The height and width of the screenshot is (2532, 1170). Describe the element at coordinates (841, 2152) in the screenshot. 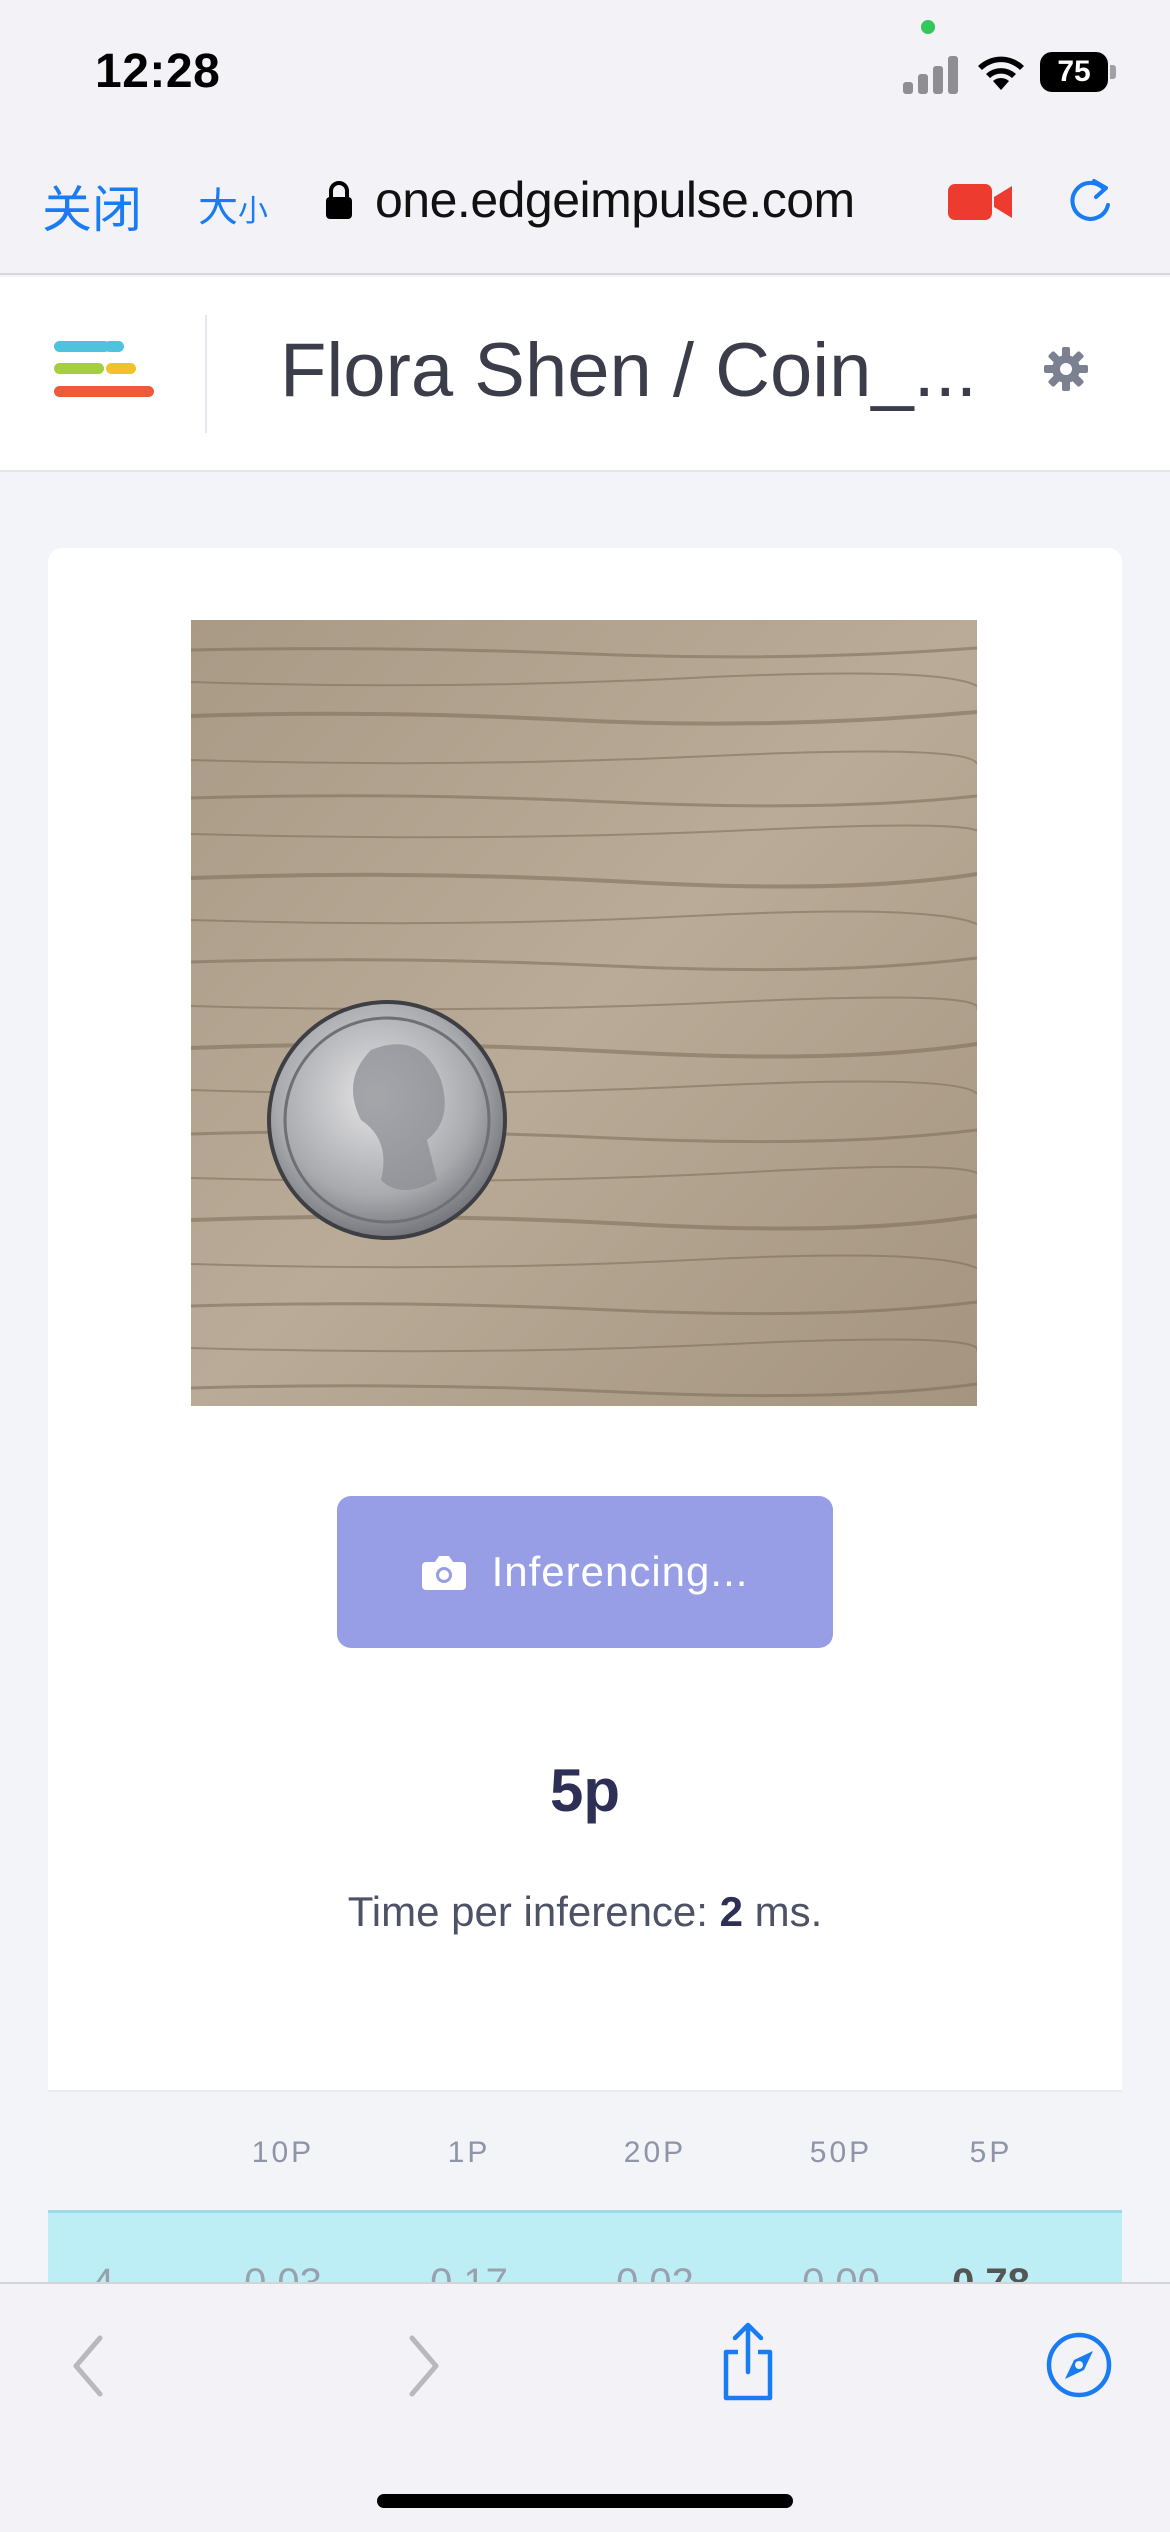

I see `column-header: 50P` at that location.